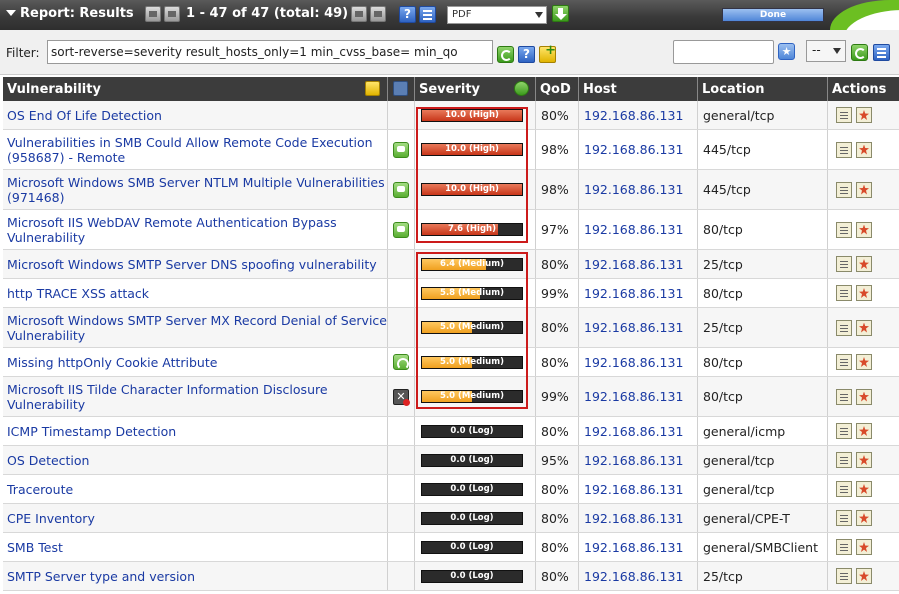 This screenshot has height=594, width=899. What do you see at coordinates (84, 115) in the screenshot?
I see `vulnerability-link: OS End Of Life Detection` at bounding box center [84, 115].